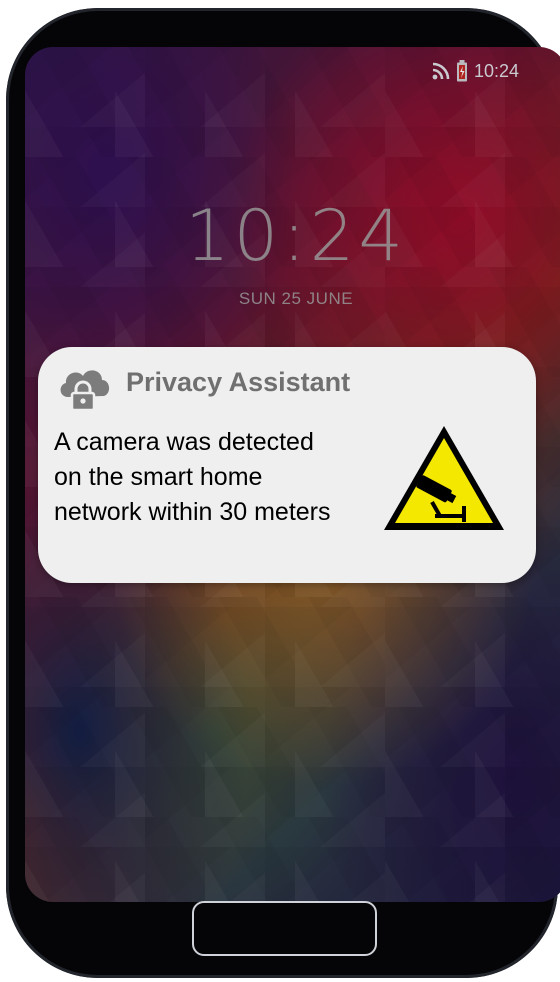 This screenshot has height=982, width=560. Describe the element at coordinates (444, 478) in the screenshot. I see `camera-warning-icon` at that location.